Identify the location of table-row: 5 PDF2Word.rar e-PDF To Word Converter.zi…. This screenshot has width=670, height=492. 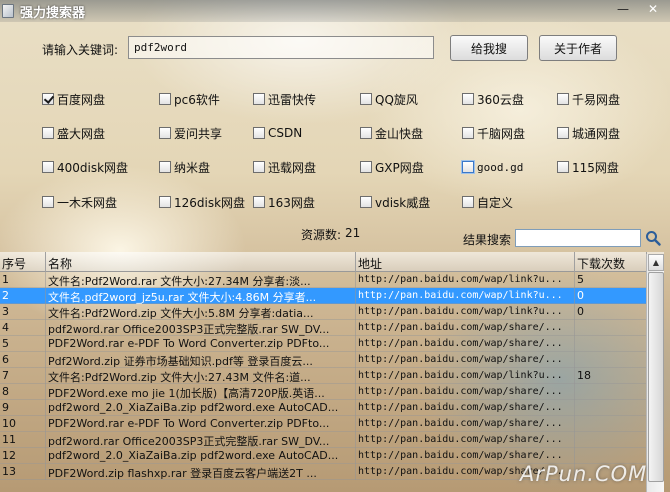
(332, 344).